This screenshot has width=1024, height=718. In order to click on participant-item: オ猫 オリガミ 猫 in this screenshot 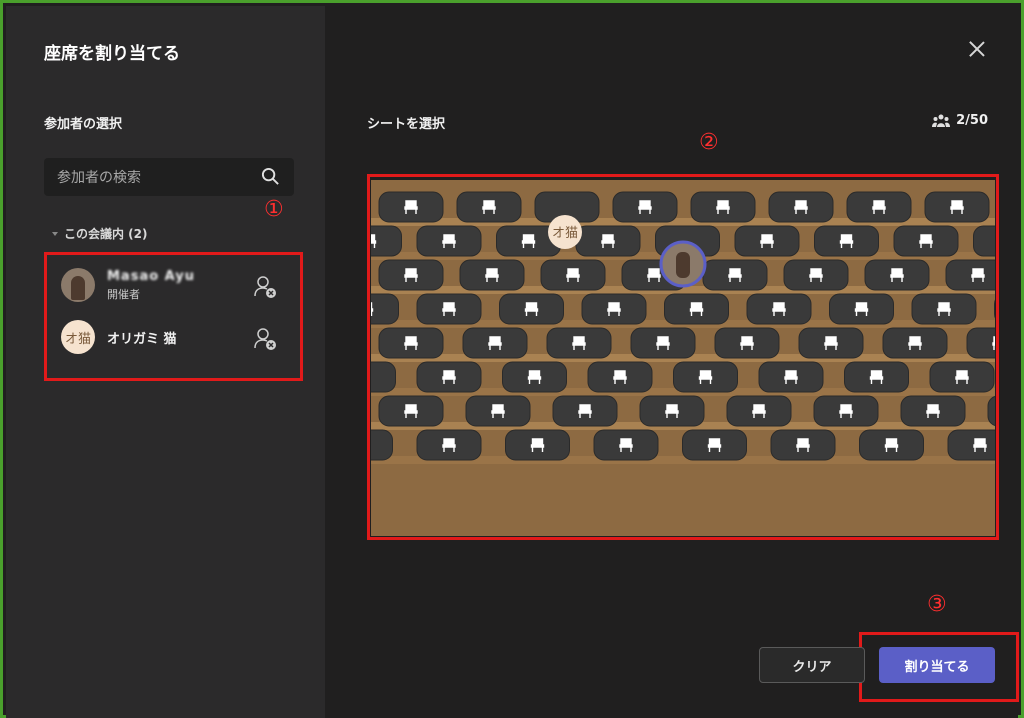, I will do `click(178, 337)`.